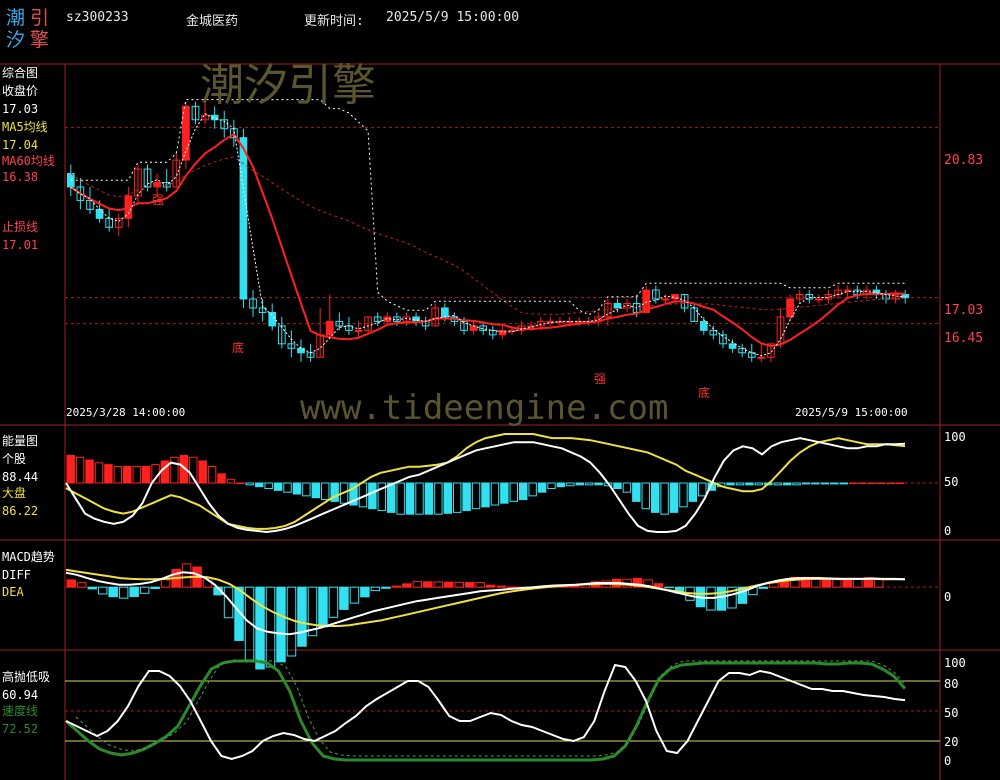 The height and width of the screenshot is (780, 1000). Describe the element at coordinates (851, 412) in the screenshot. I see `date-right: 2025/5/9 15:00:00` at that location.